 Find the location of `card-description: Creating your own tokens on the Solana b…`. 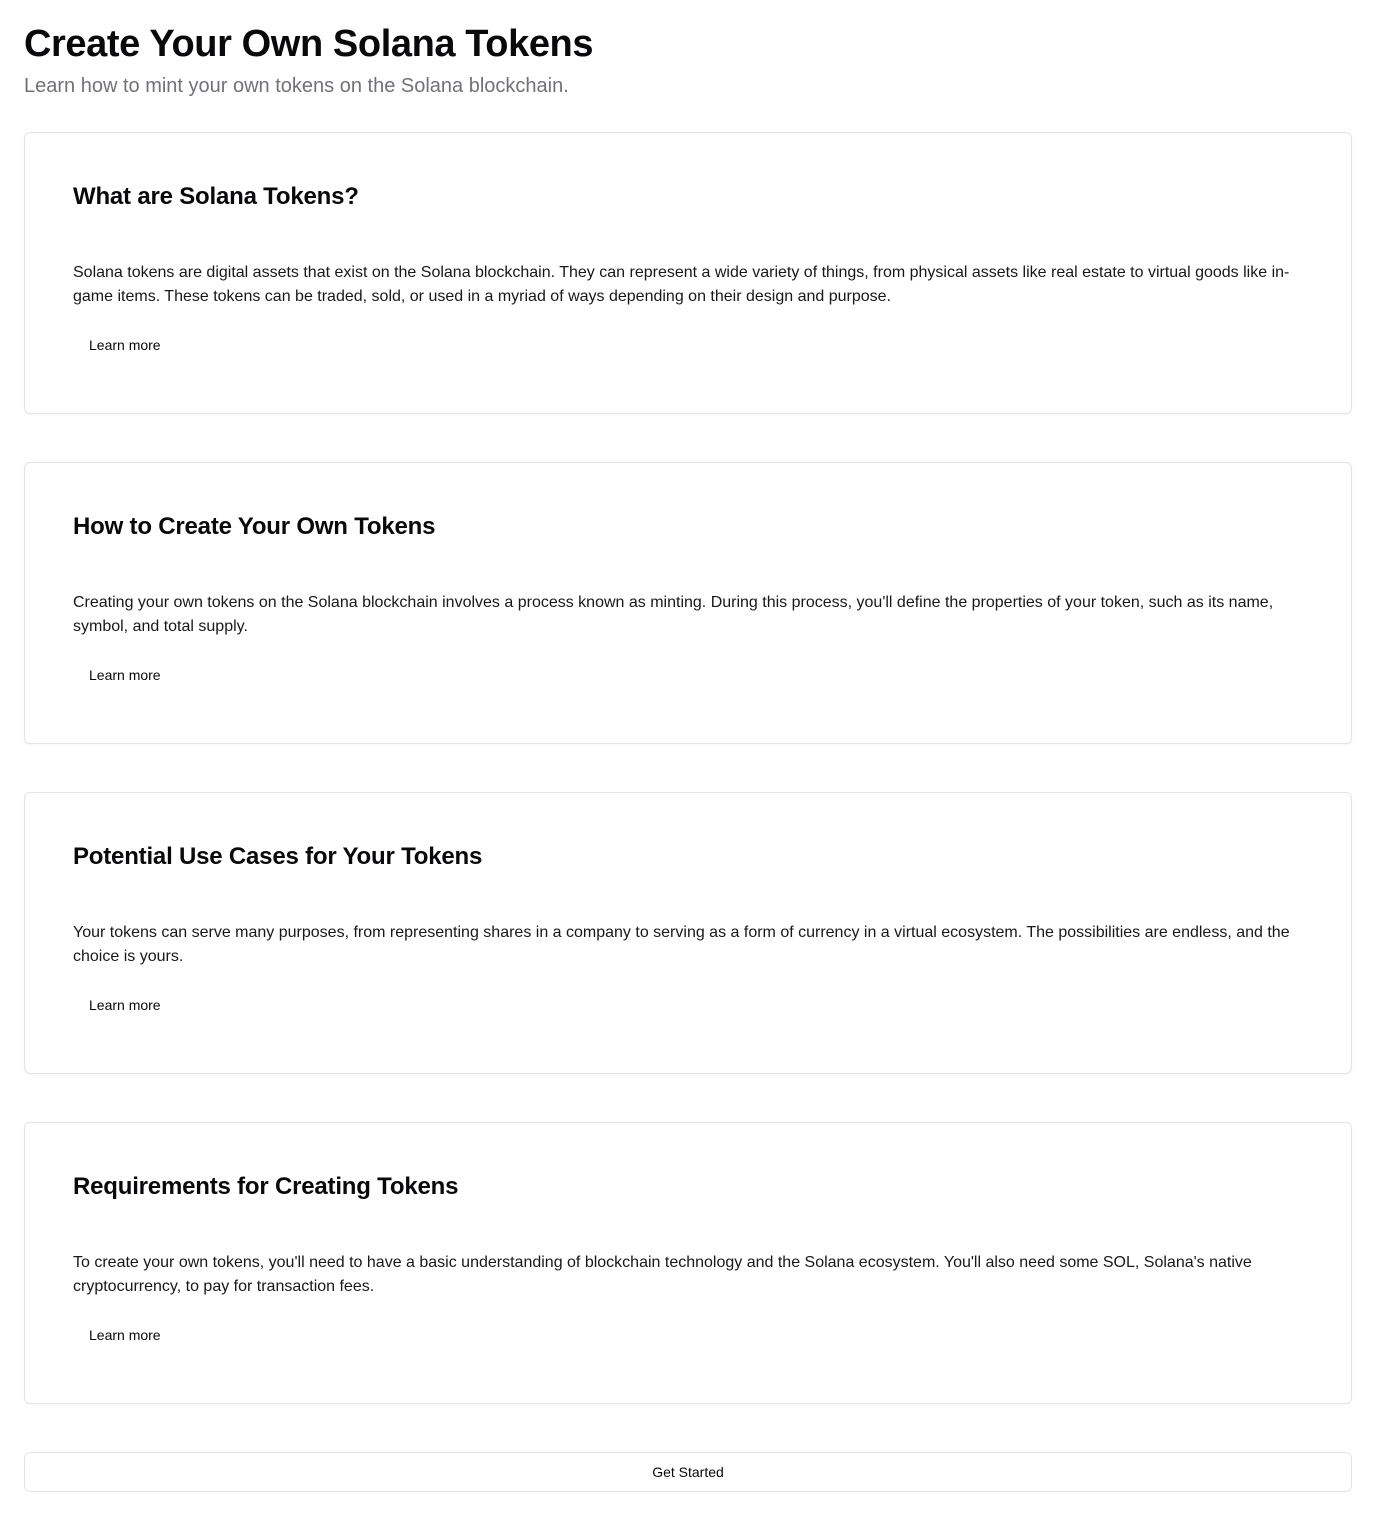

card-description: Creating your own tokens on the Solana b… is located at coordinates (673, 614).